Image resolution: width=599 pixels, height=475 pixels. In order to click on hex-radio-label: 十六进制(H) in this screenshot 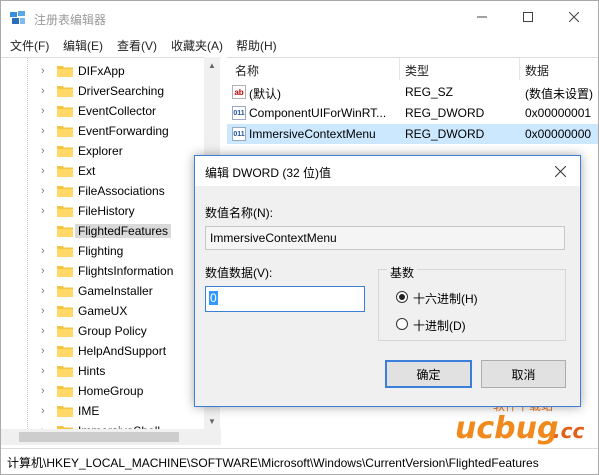, I will do `click(445, 298)`.